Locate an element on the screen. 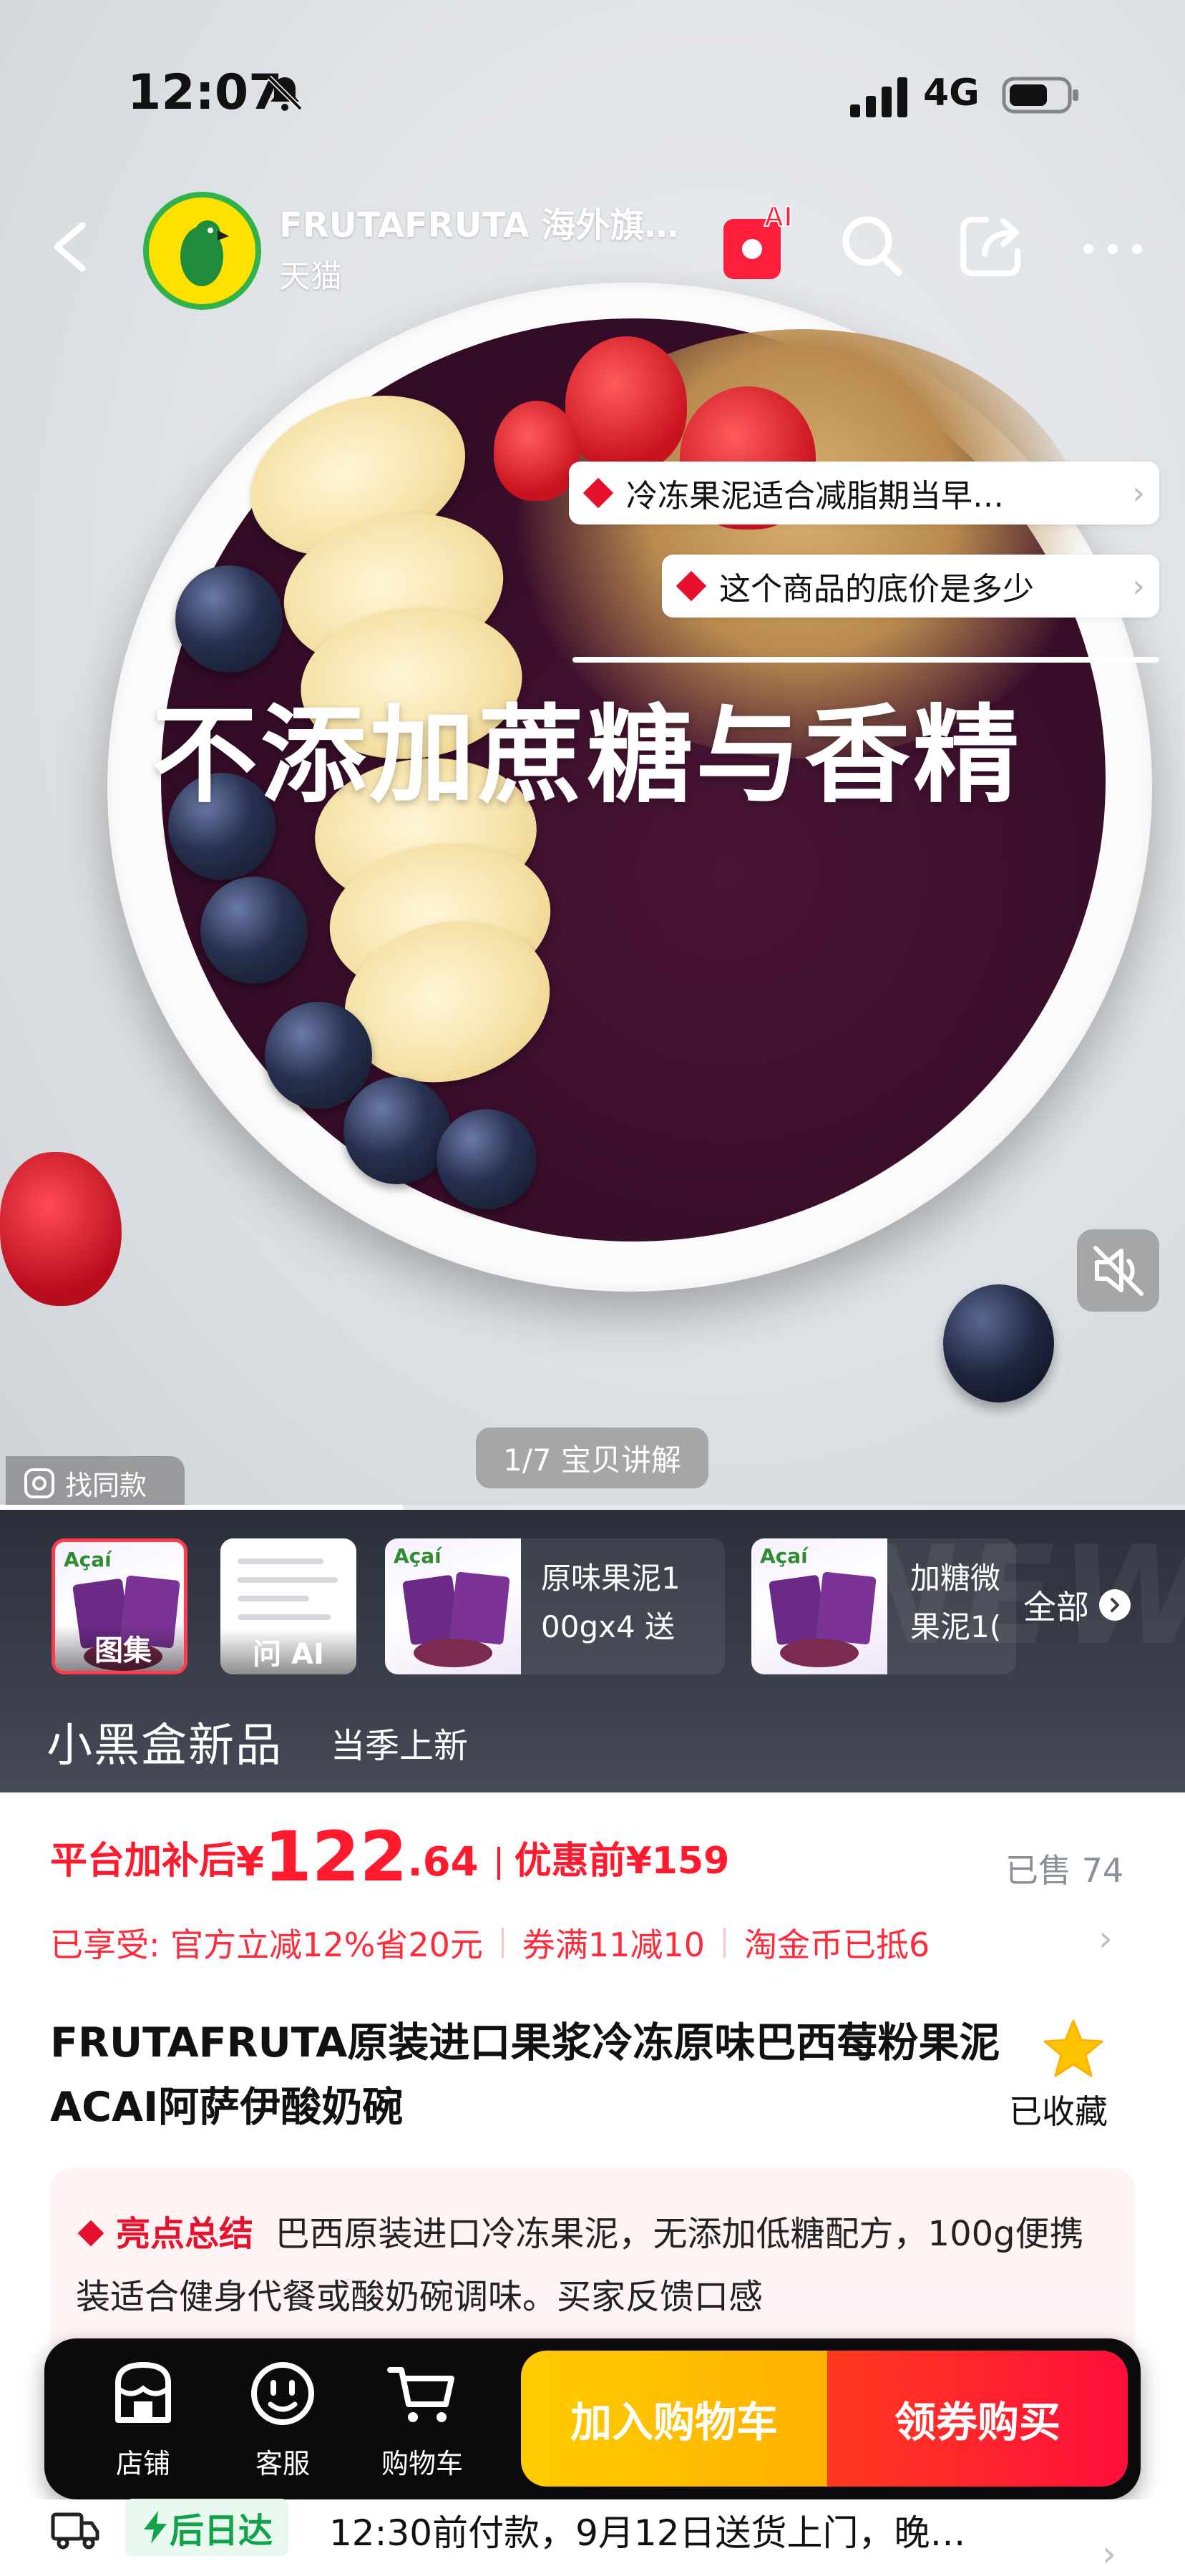  favorite-label: 已收藏 is located at coordinates (1058, 2109).